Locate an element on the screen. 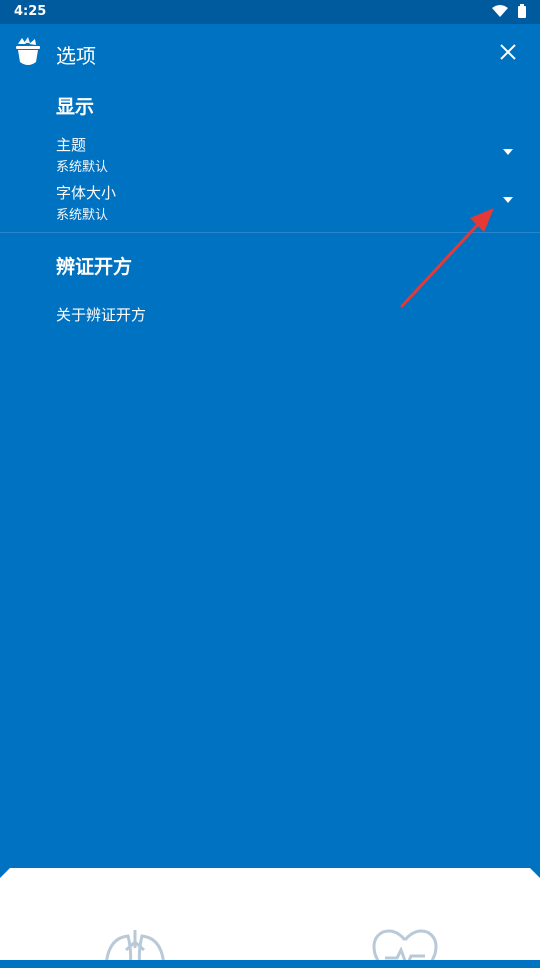 The width and height of the screenshot is (540, 968). theme-label: 主题 is located at coordinates (71, 145).